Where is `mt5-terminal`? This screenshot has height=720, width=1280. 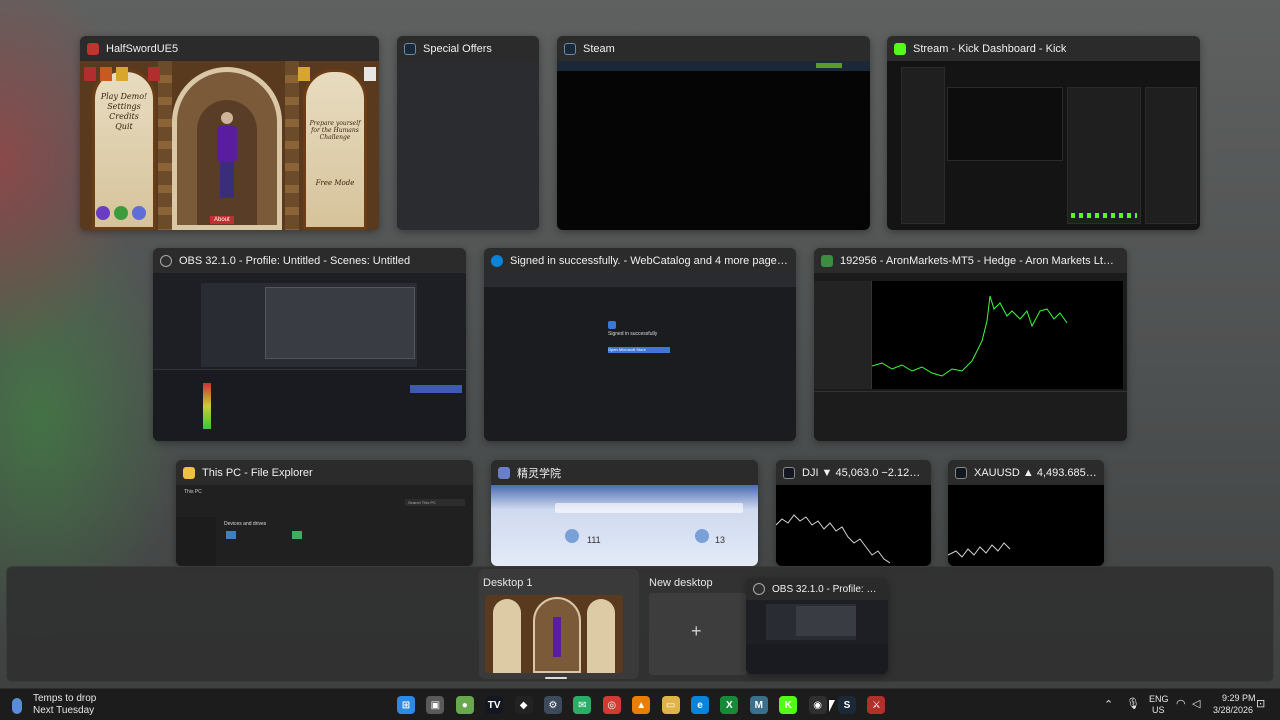
mt5-terminal is located at coordinates (970, 416).